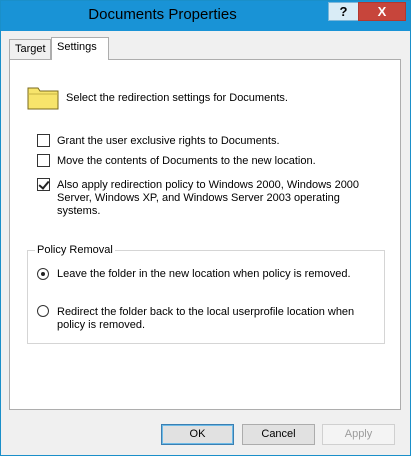 This screenshot has width=411, height=456. Describe the element at coordinates (43, 184) in the screenshot. I see `apply-legacy-policy-checkbox` at that location.